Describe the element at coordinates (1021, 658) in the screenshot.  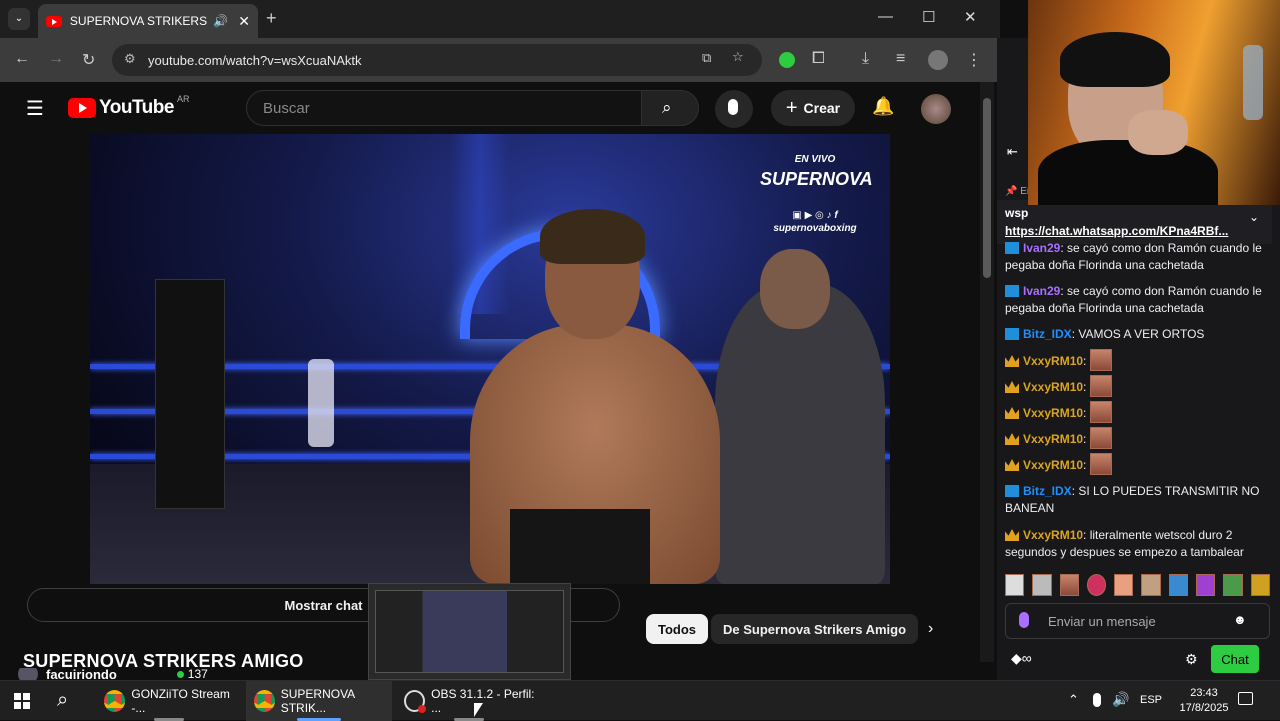
I see `bits-icon: ◆∞` at that location.